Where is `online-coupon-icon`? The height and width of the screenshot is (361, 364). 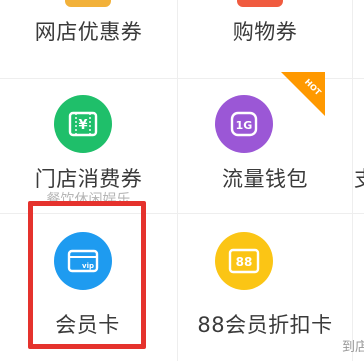
online-coupon-icon is located at coordinates (88, 3).